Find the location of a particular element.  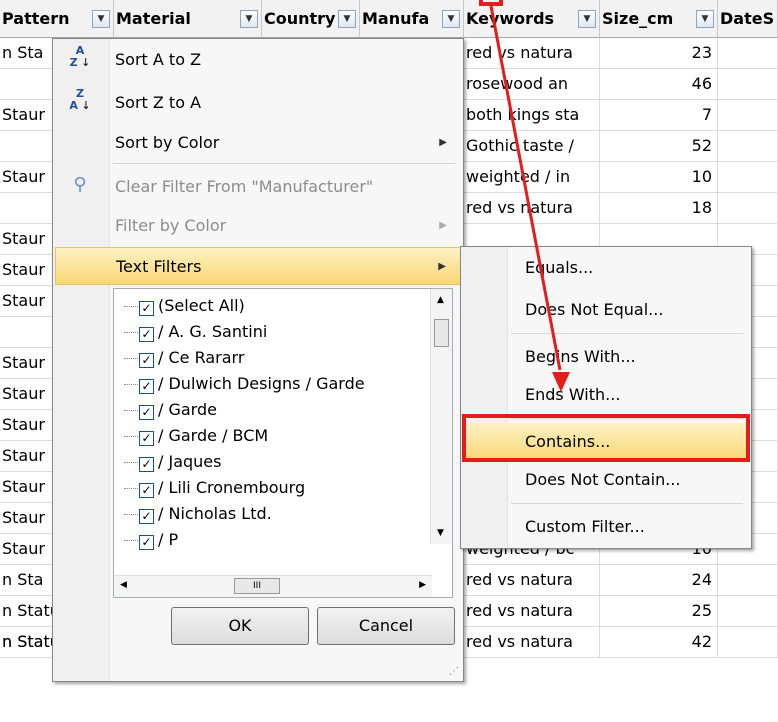

filter-value-item: ✓ / Nicholas Ltd. is located at coordinates (198, 514).